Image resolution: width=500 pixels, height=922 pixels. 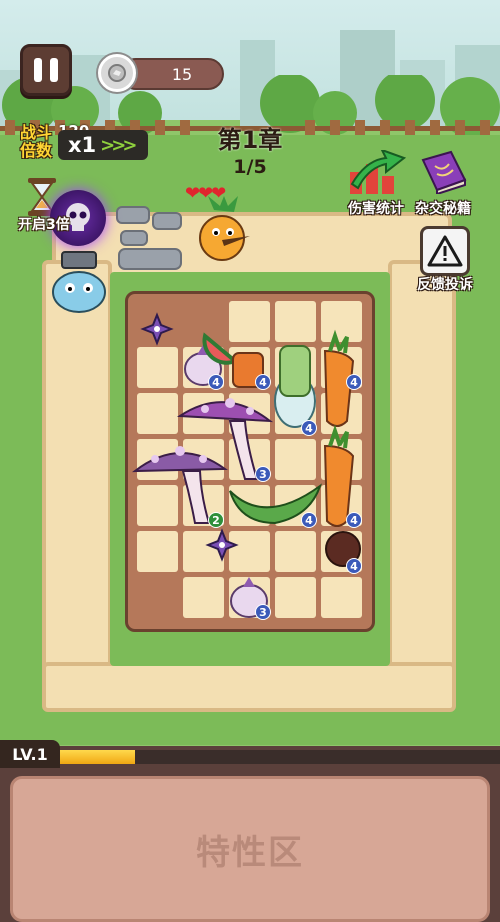 I want to click on cactus-plant, so click(x=295, y=371).